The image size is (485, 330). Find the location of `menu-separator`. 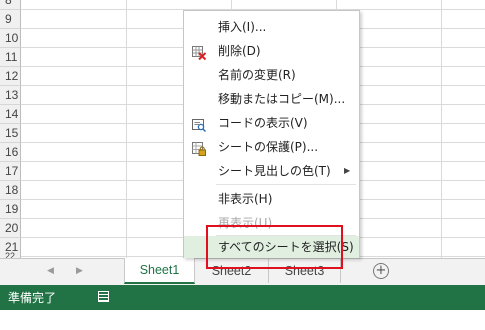

menu-separator is located at coordinates (286, 184).